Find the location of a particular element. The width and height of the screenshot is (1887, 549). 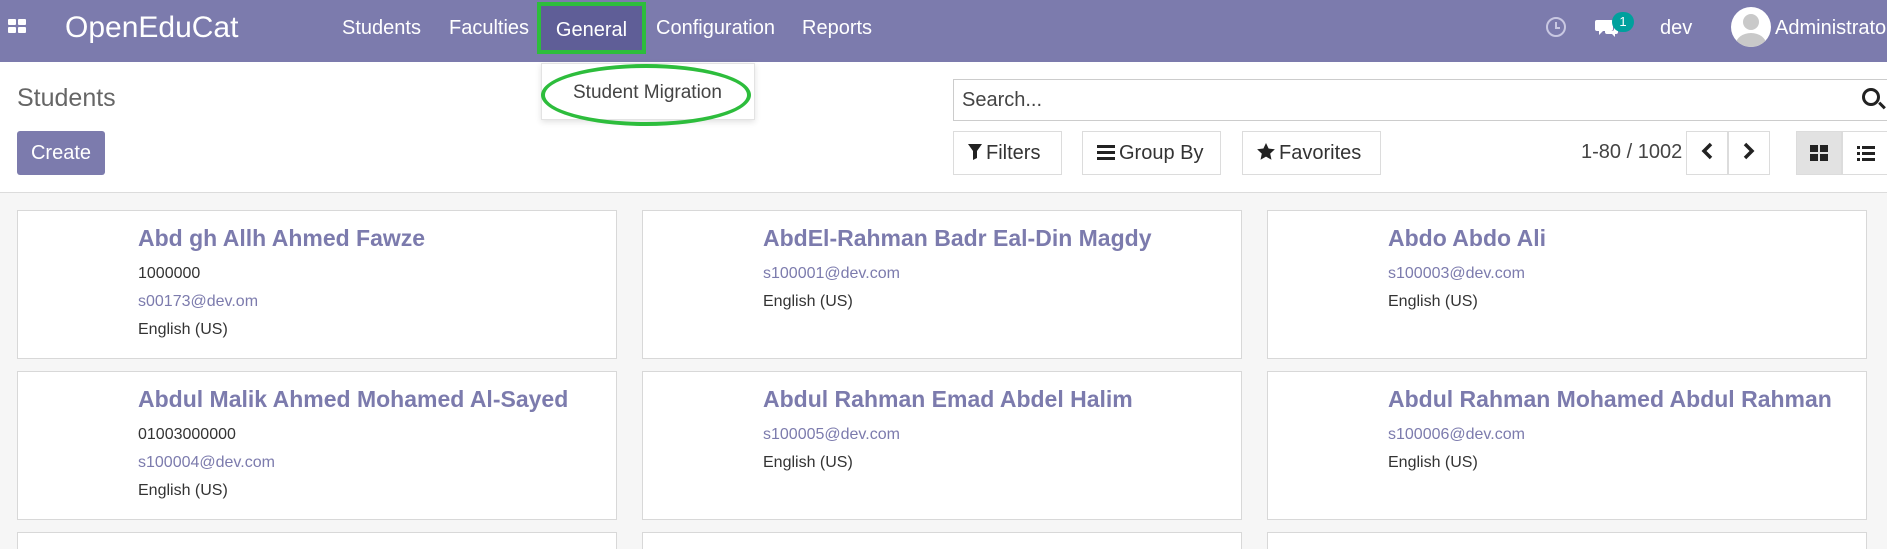

chevron-right-icon is located at coordinates (1749, 151).